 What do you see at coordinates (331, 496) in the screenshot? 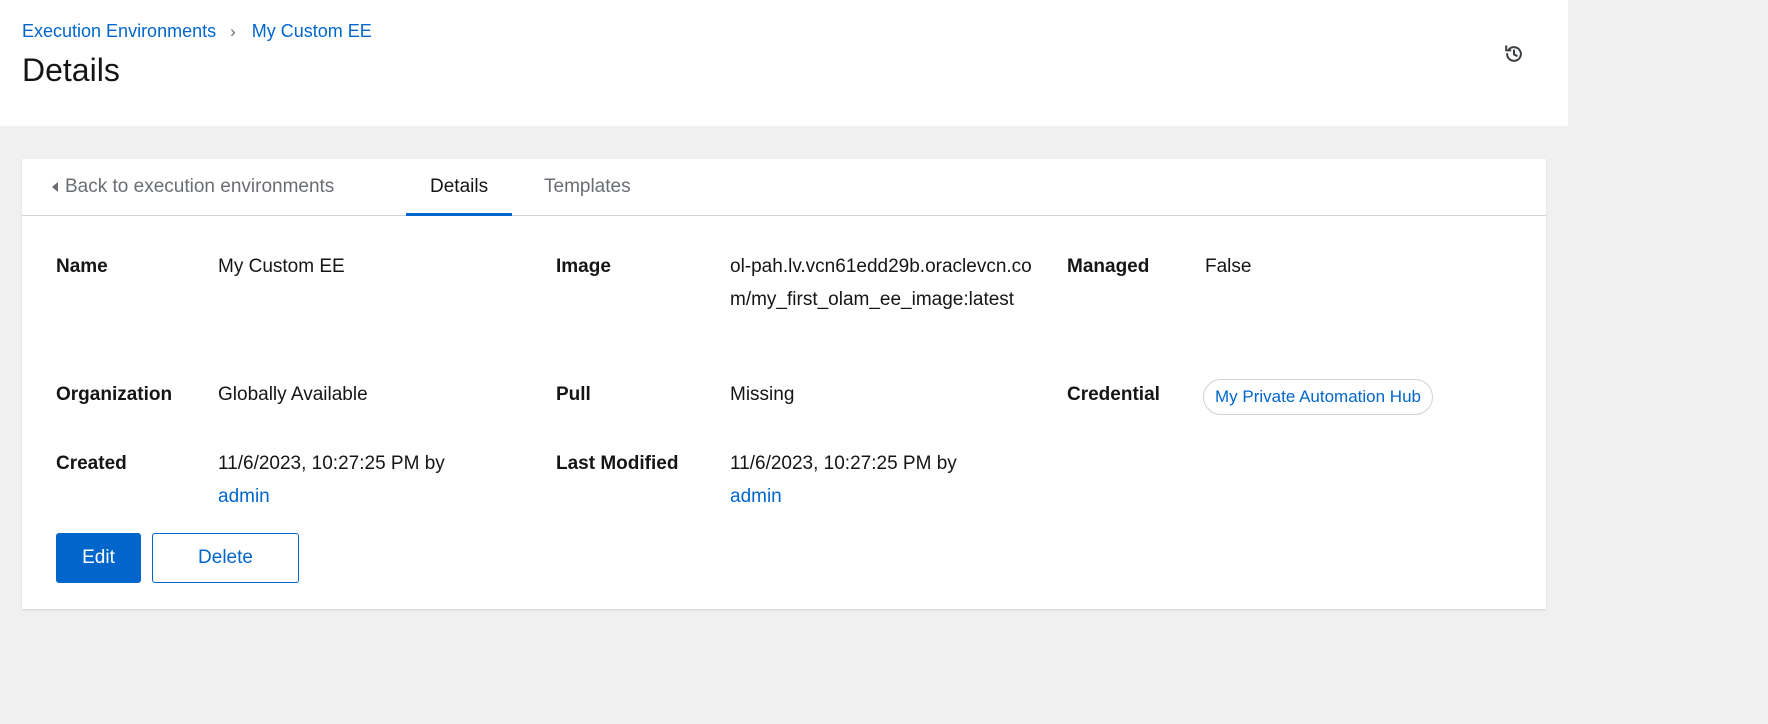
I see `created-by-user-link: admin` at bounding box center [331, 496].